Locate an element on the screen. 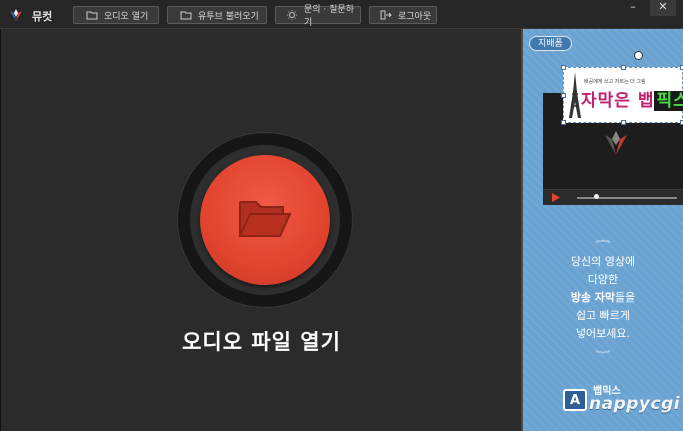 Image resolution: width=683 pixels, height=431 pixels. app-title: 뮤컷 is located at coordinates (42, 16).